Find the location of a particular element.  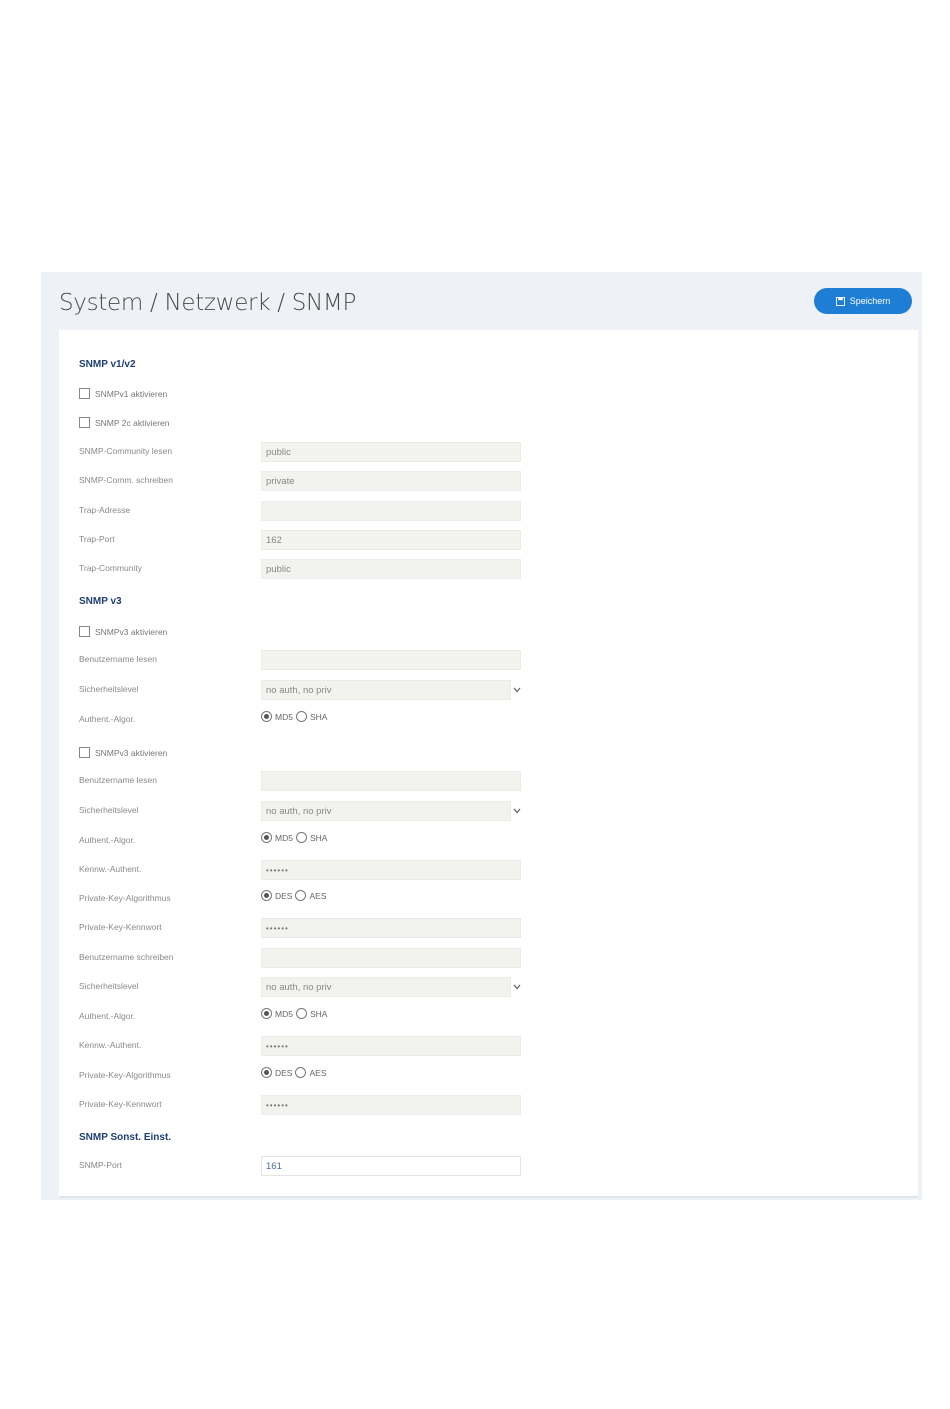

section-title-snmp-v1v2: SNMP v1/v2 is located at coordinates (107, 364).